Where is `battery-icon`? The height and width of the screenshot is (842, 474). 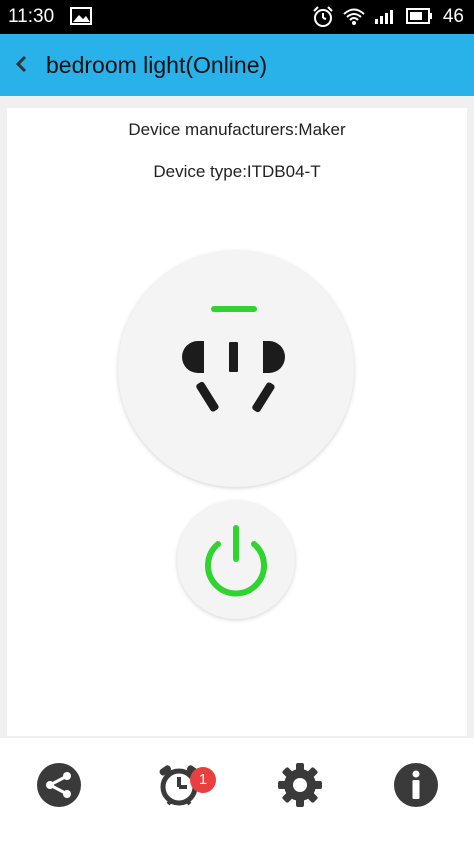
battery-icon is located at coordinates (419, 16).